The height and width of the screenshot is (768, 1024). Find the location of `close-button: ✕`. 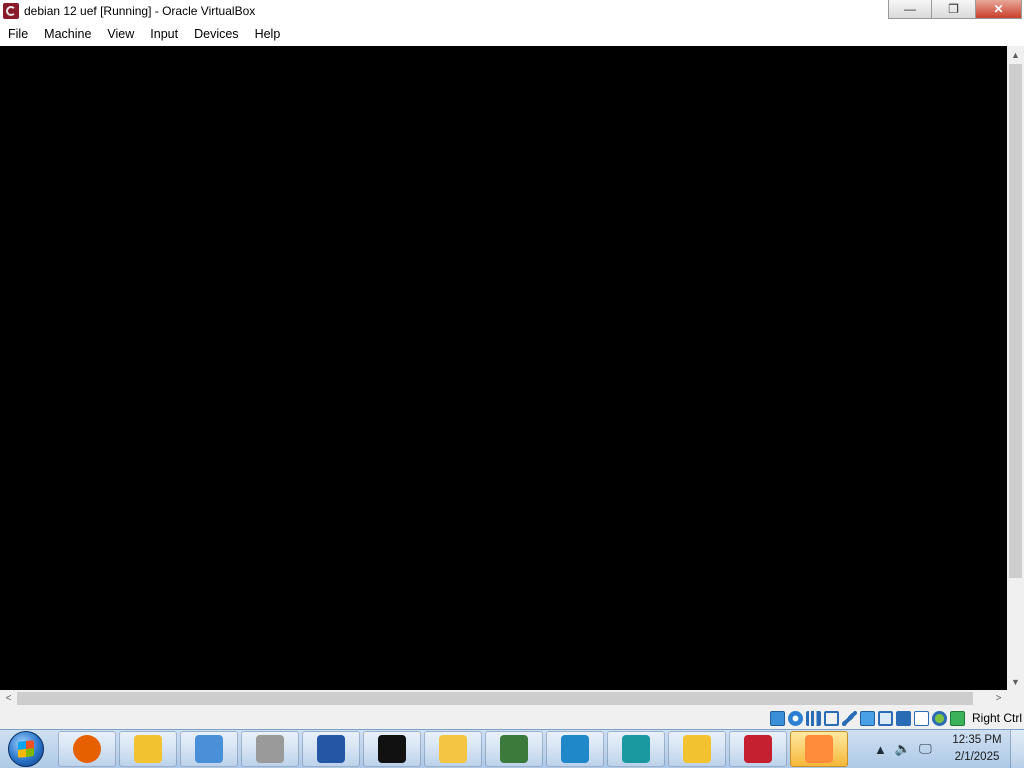

close-button: ✕ is located at coordinates (999, 9).